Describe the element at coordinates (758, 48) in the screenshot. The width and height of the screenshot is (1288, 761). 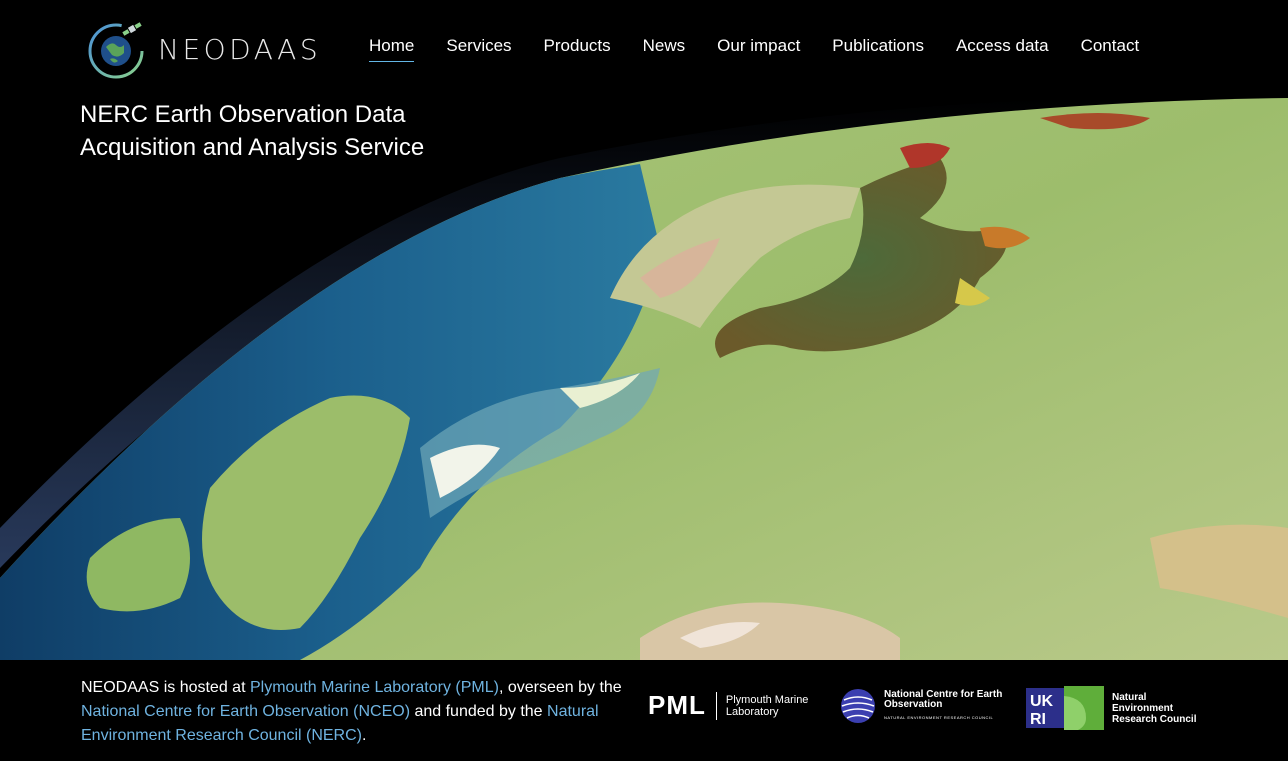
I see `nav-our-impact: Our impact` at that location.